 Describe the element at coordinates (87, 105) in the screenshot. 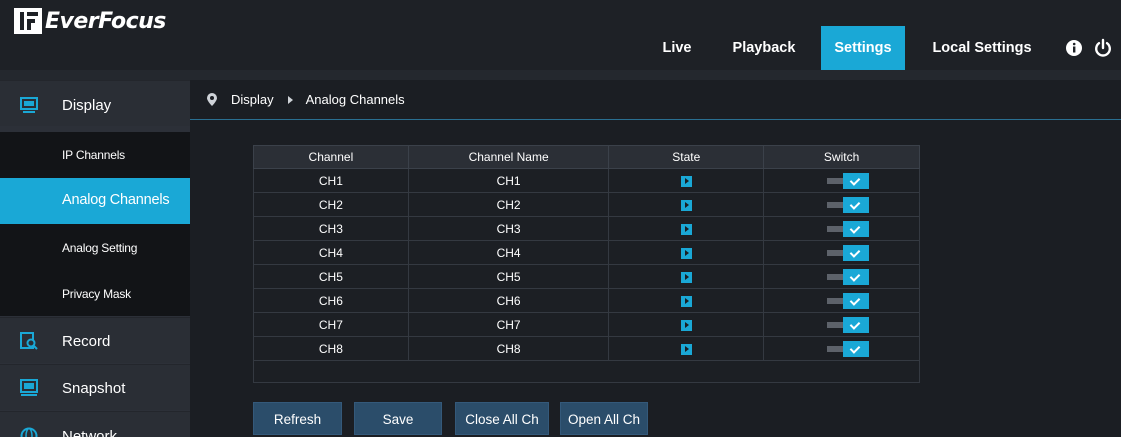

I see `sidebar-category-label: Display` at that location.